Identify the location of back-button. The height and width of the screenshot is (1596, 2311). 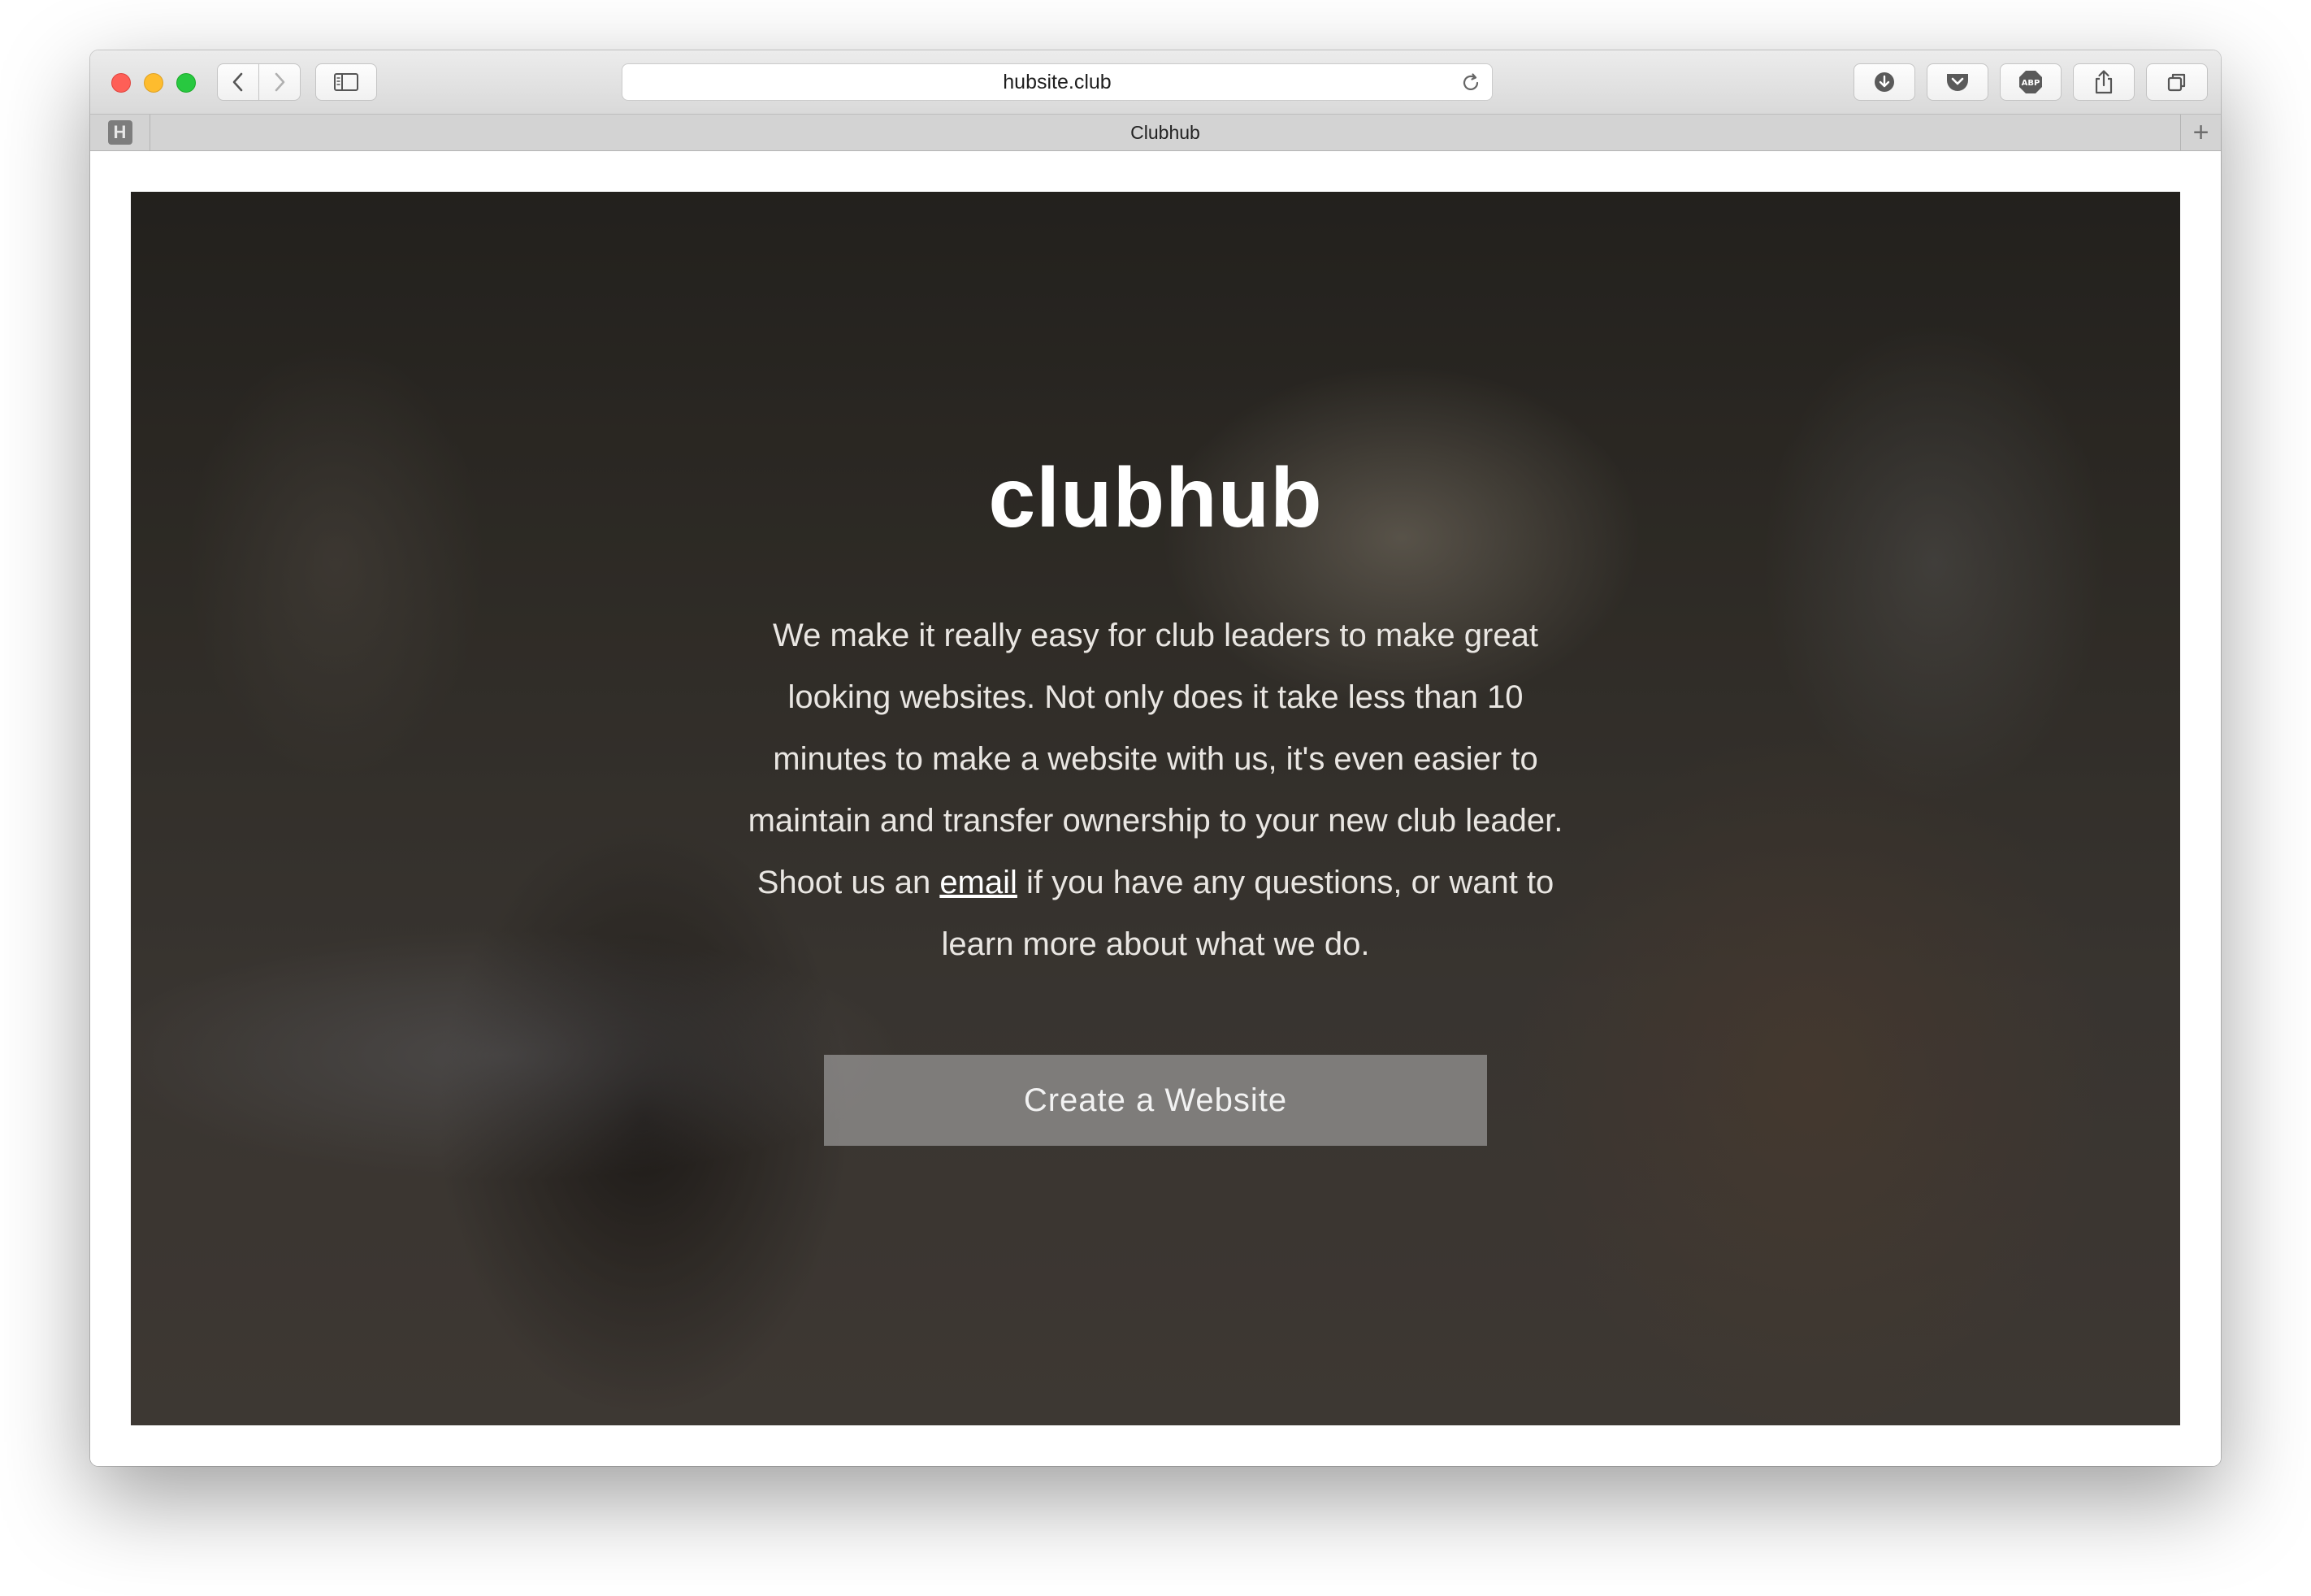
(238, 82).